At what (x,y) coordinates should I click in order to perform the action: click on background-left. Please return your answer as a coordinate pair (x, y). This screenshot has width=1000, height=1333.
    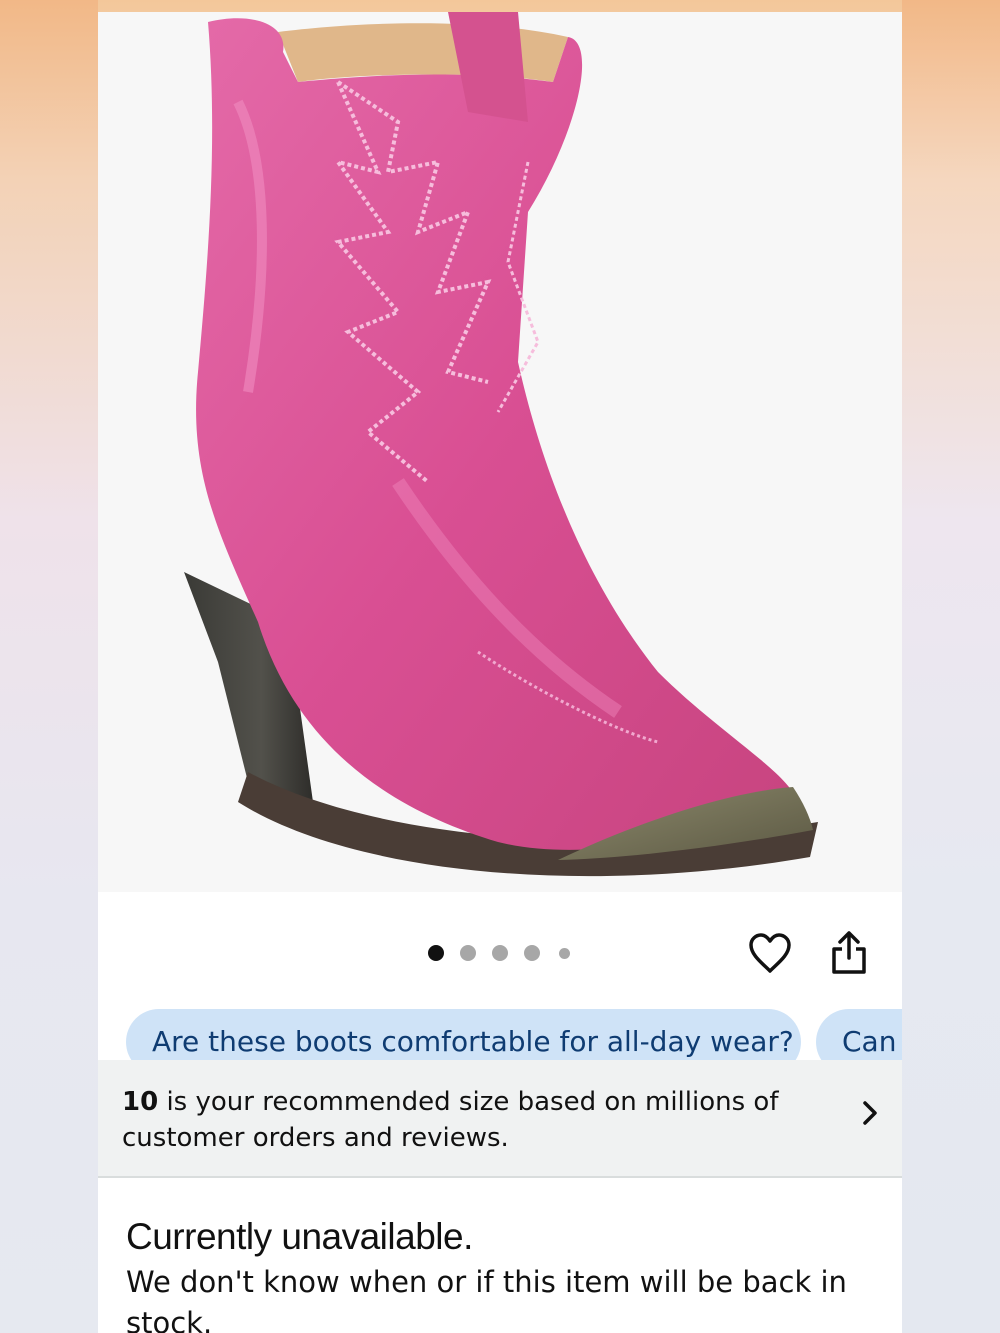
    Looking at the image, I should click on (49, 666).